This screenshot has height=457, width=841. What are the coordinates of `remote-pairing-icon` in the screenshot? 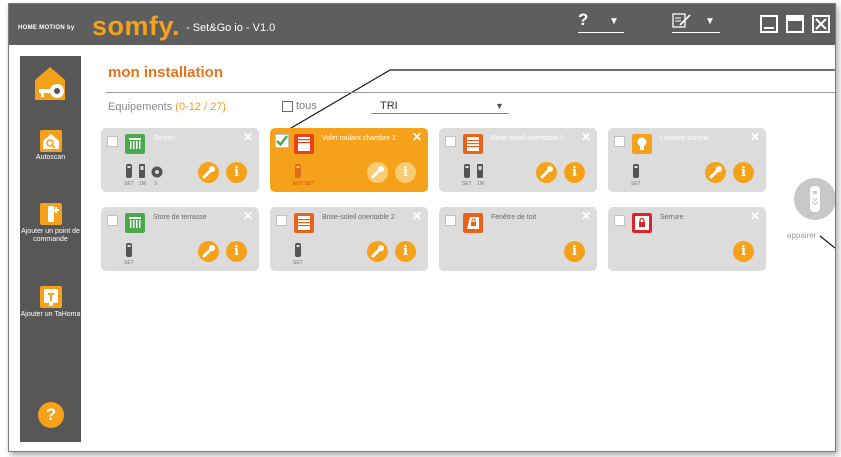 It's located at (815, 199).